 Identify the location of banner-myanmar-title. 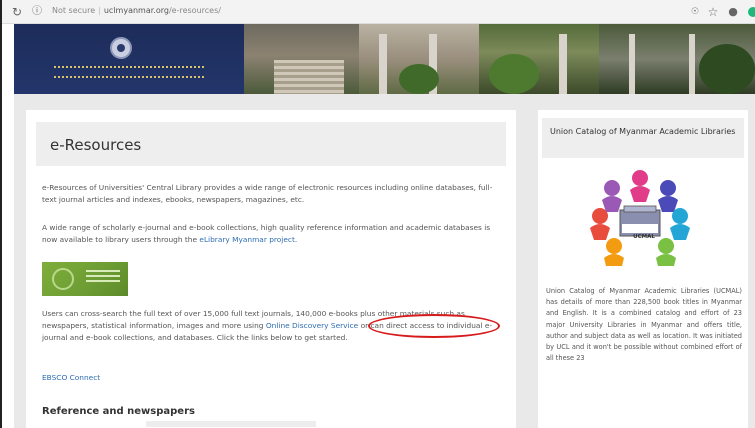
(129, 72).